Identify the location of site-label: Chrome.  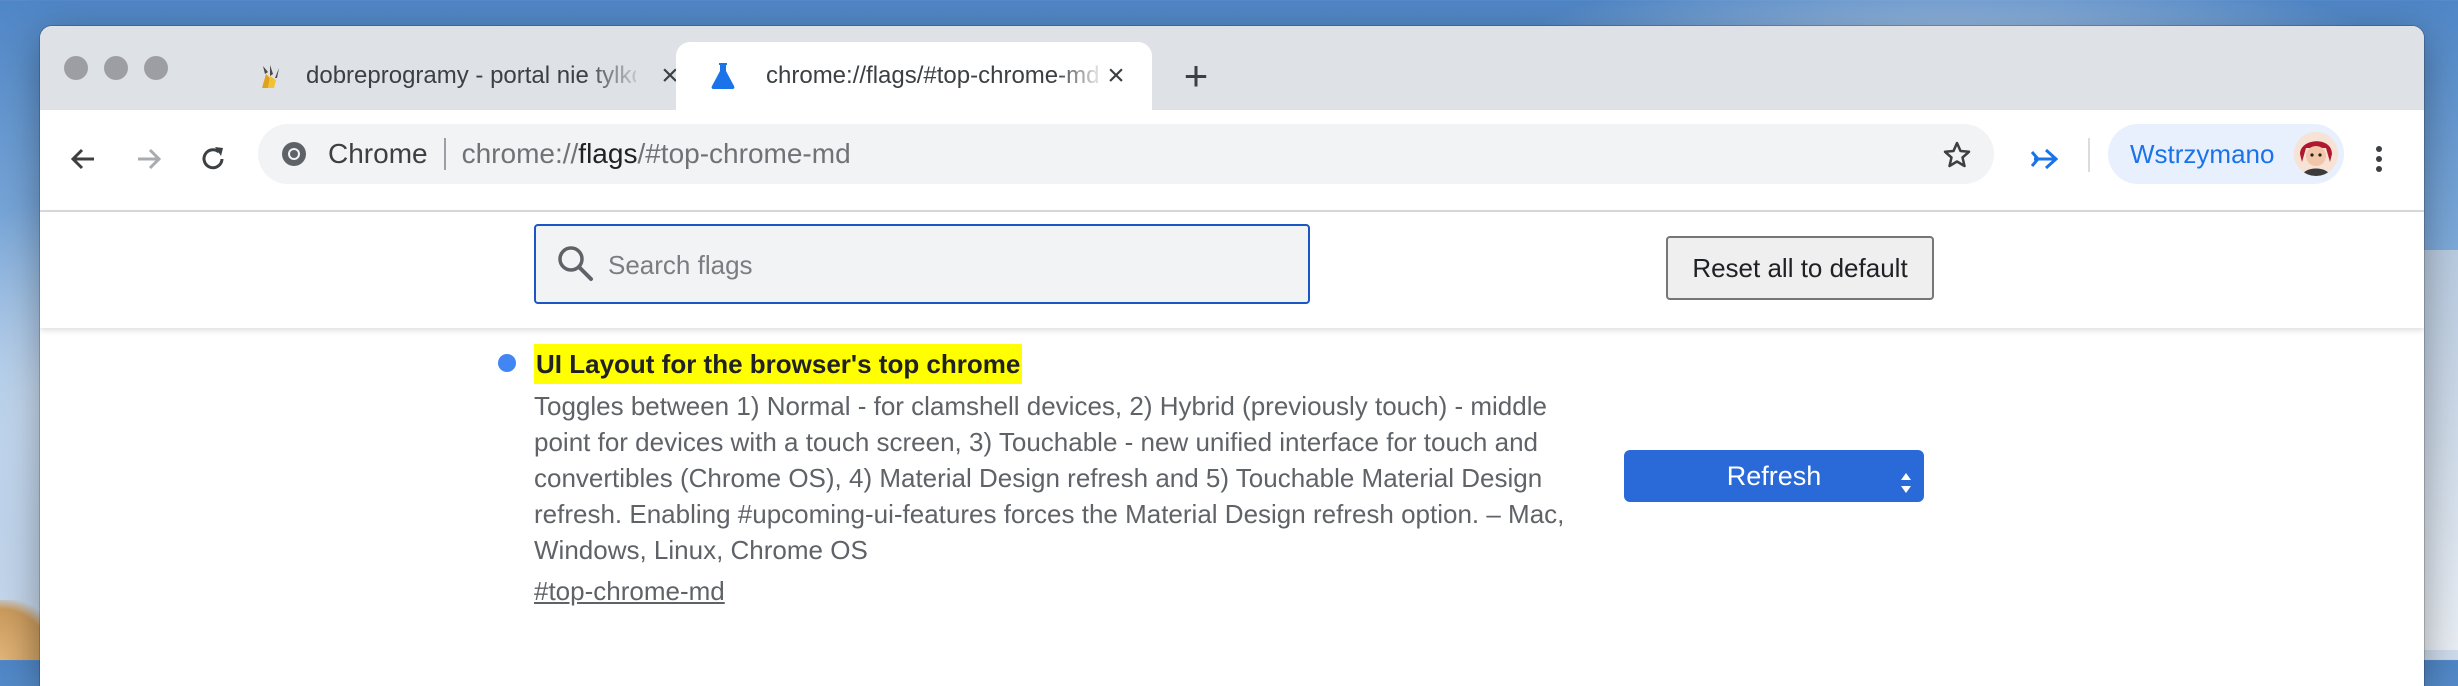
(378, 153).